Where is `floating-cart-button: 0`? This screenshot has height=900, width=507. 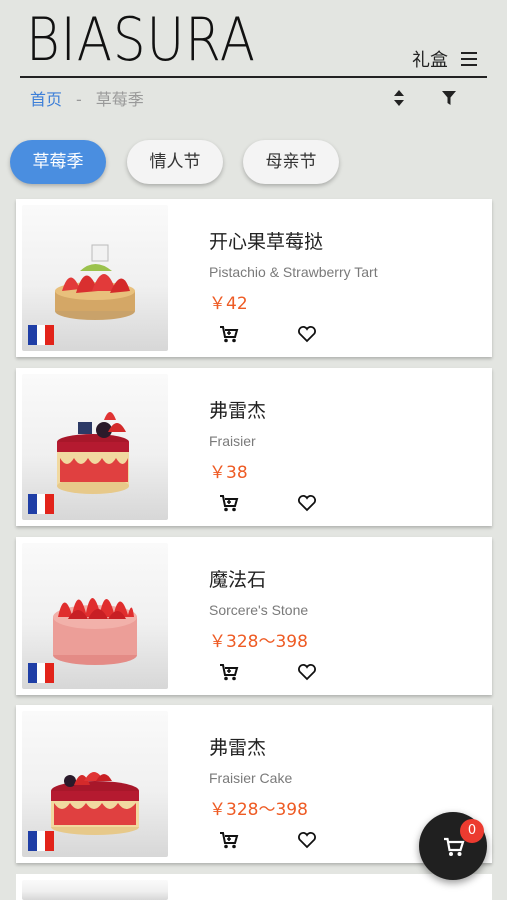
floating-cart-button: 0 is located at coordinates (453, 846).